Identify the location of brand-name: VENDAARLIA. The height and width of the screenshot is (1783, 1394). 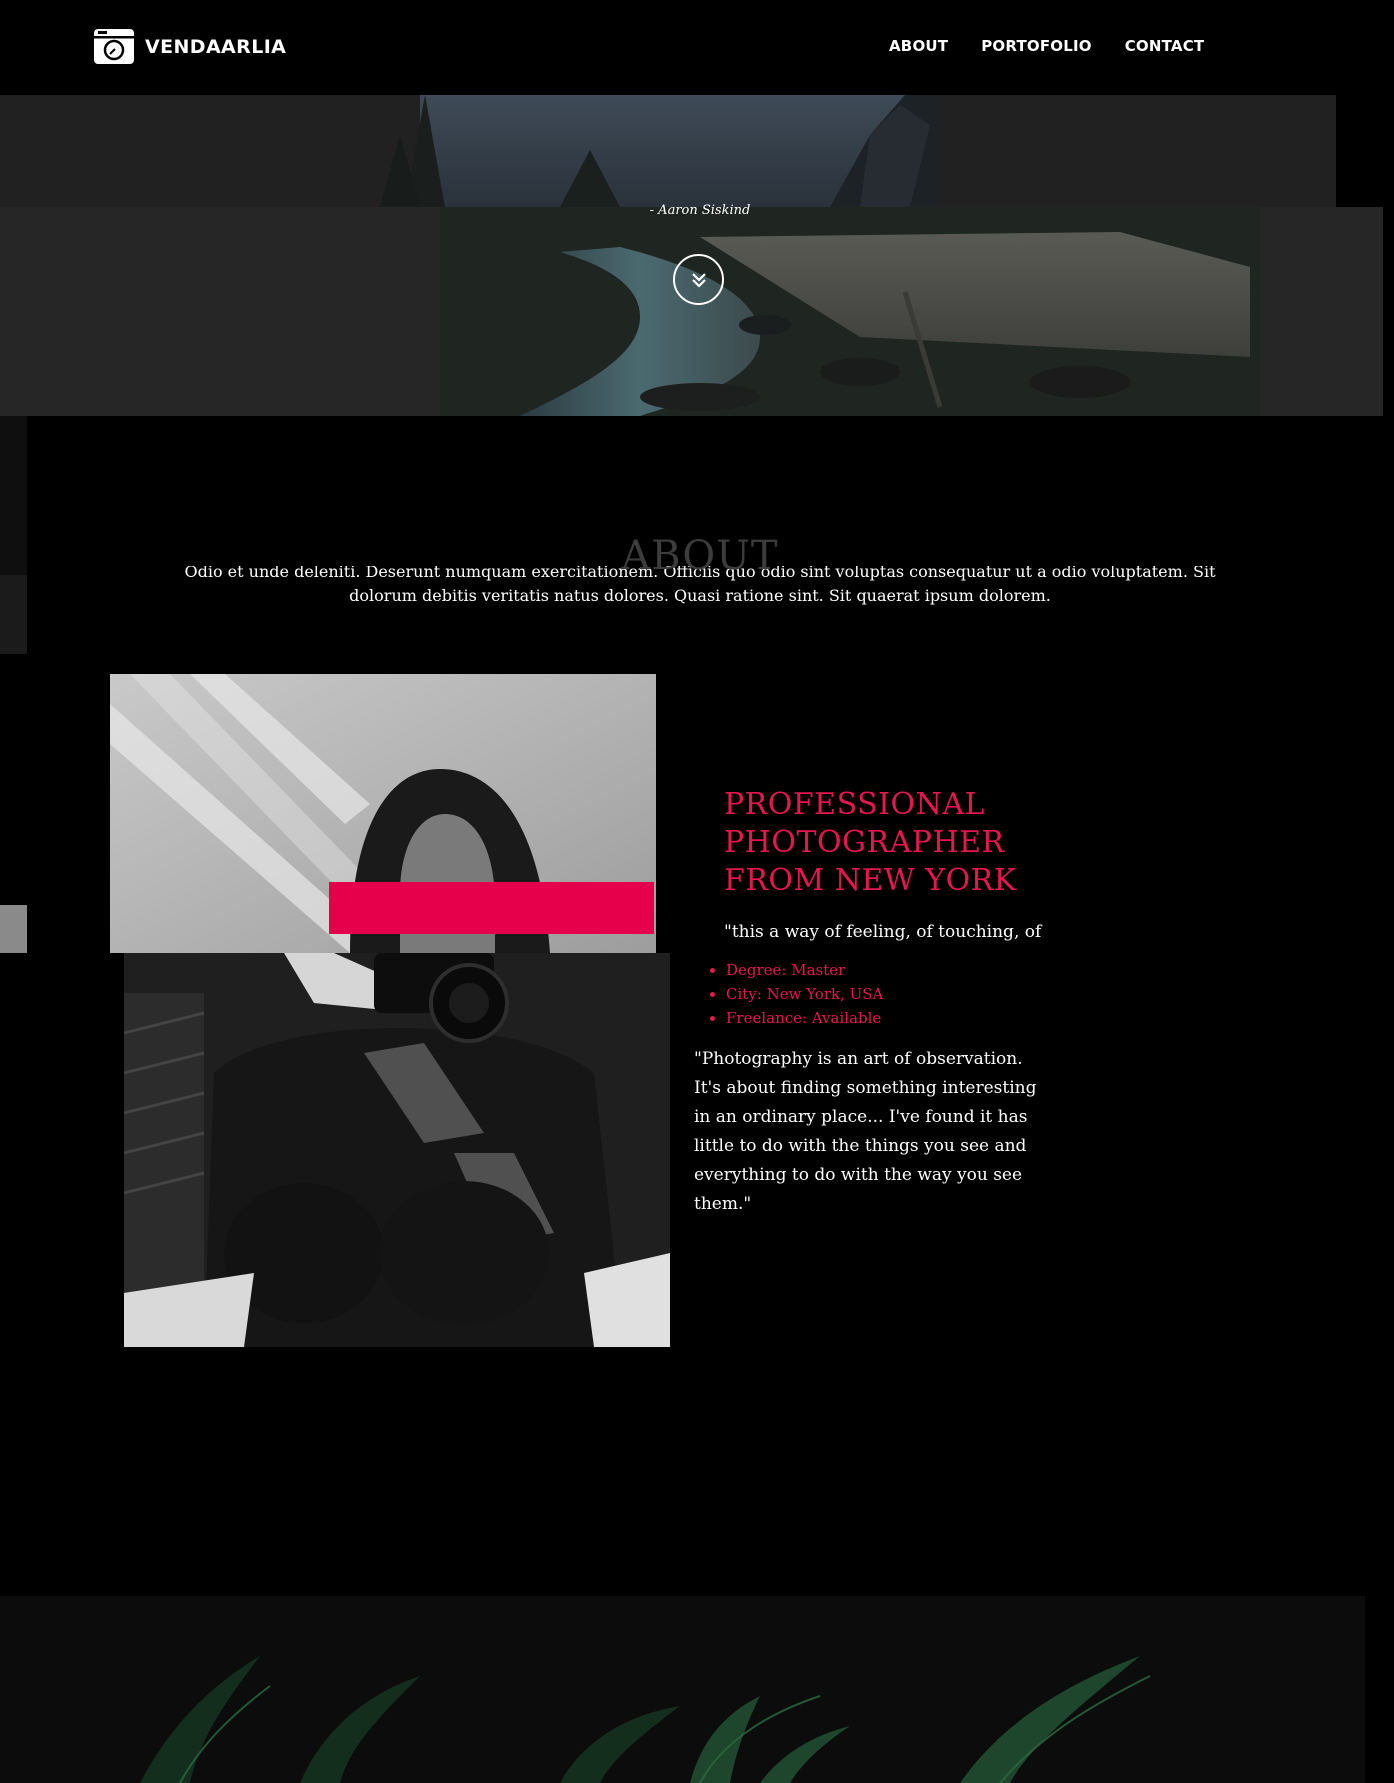
(216, 46).